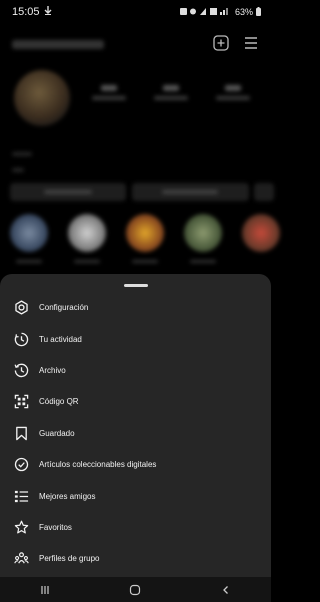 This screenshot has height=602, width=320. Describe the element at coordinates (21, 370) in the screenshot. I see `archive-icon` at that location.